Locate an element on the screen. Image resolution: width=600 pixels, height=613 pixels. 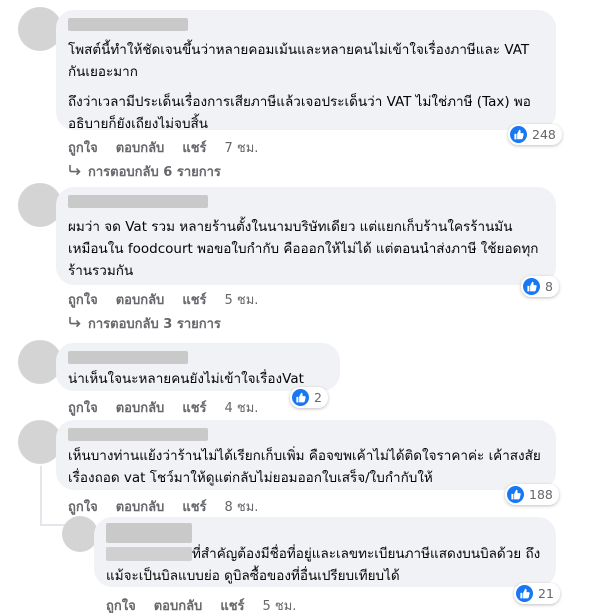
timestamp: 8 ชม. is located at coordinates (242, 506).